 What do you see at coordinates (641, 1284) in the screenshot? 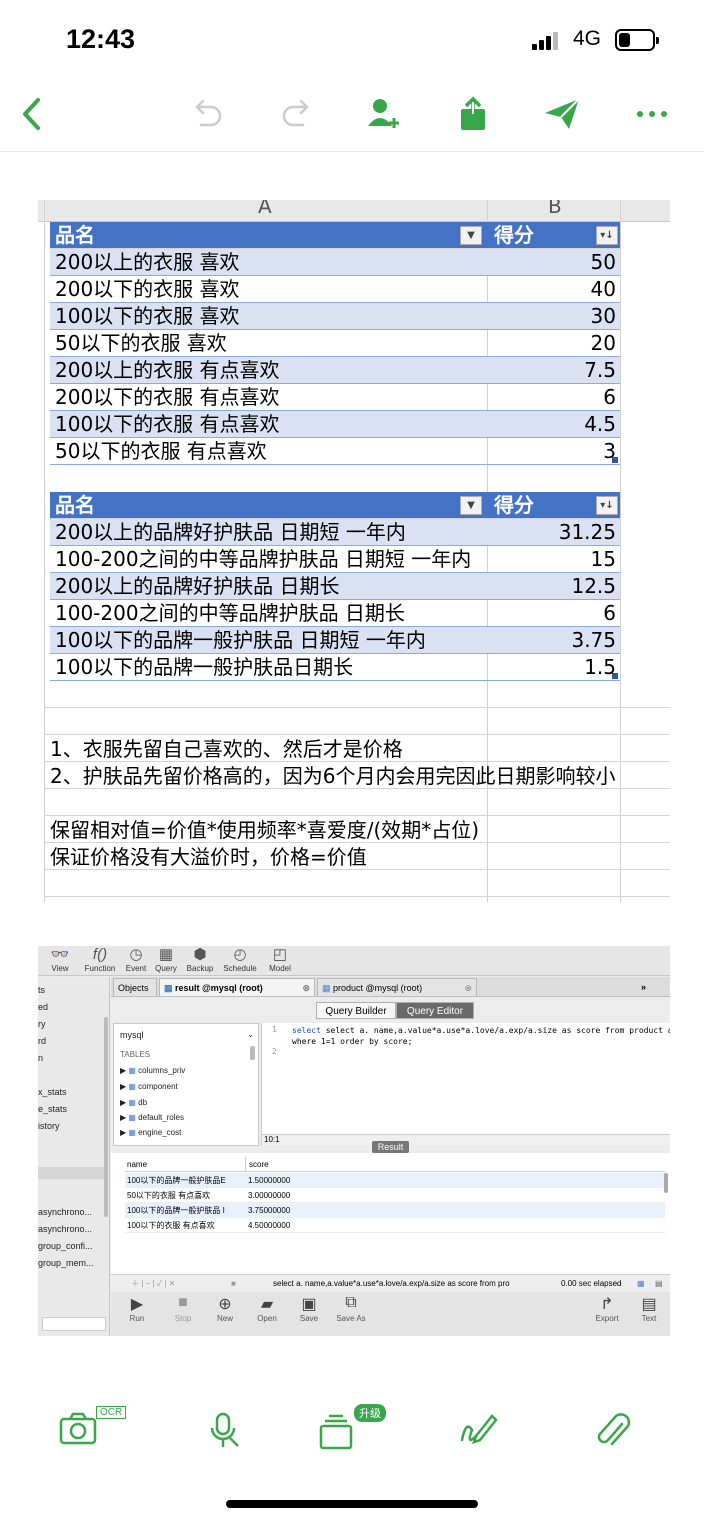
I see `grid-view-icon: ▦` at bounding box center [641, 1284].